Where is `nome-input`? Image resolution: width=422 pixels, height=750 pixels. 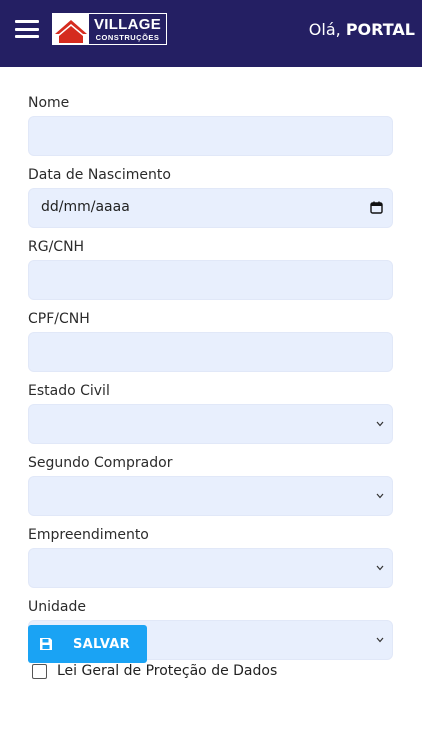 nome-input is located at coordinates (210, 136).